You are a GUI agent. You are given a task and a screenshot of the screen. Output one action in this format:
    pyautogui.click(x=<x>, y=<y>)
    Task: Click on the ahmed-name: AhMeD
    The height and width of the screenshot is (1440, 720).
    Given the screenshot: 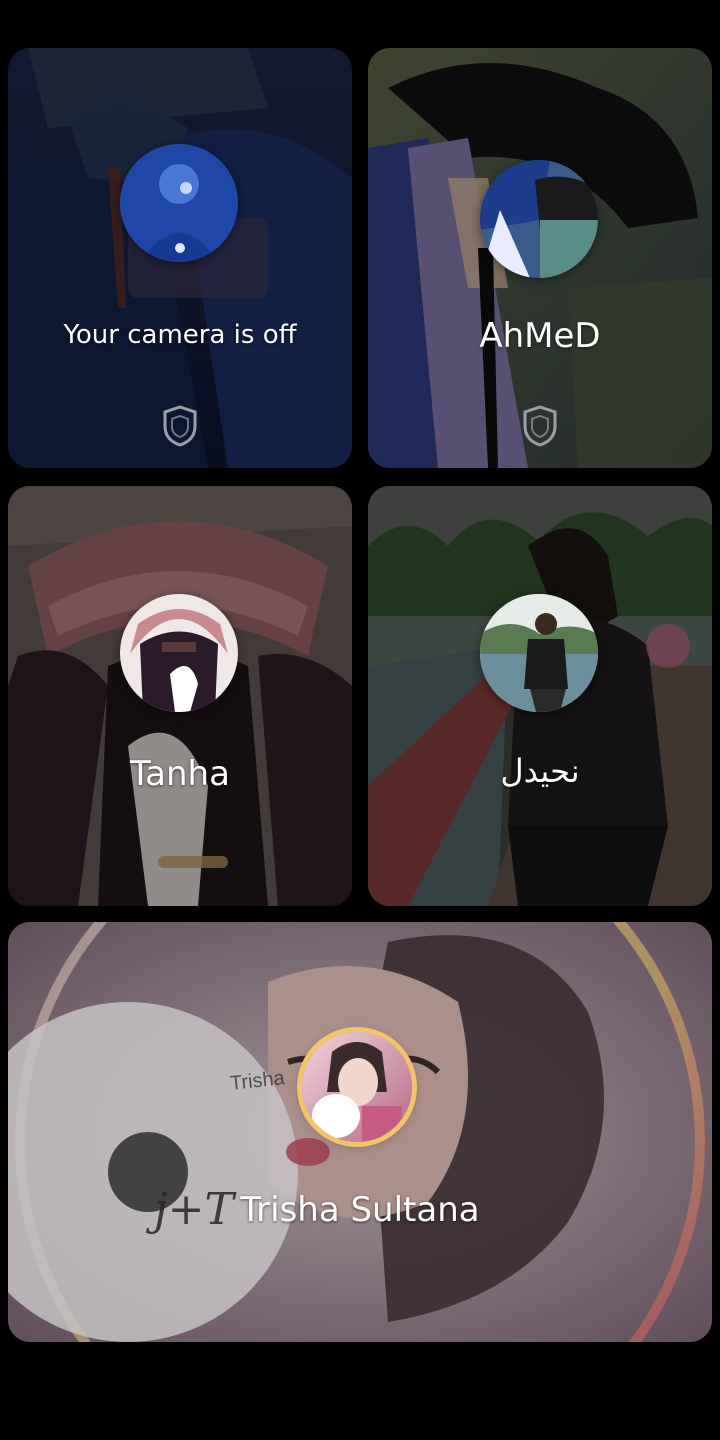 What is the action you would take?
    pyautogui.click(x=540, y=336)
    